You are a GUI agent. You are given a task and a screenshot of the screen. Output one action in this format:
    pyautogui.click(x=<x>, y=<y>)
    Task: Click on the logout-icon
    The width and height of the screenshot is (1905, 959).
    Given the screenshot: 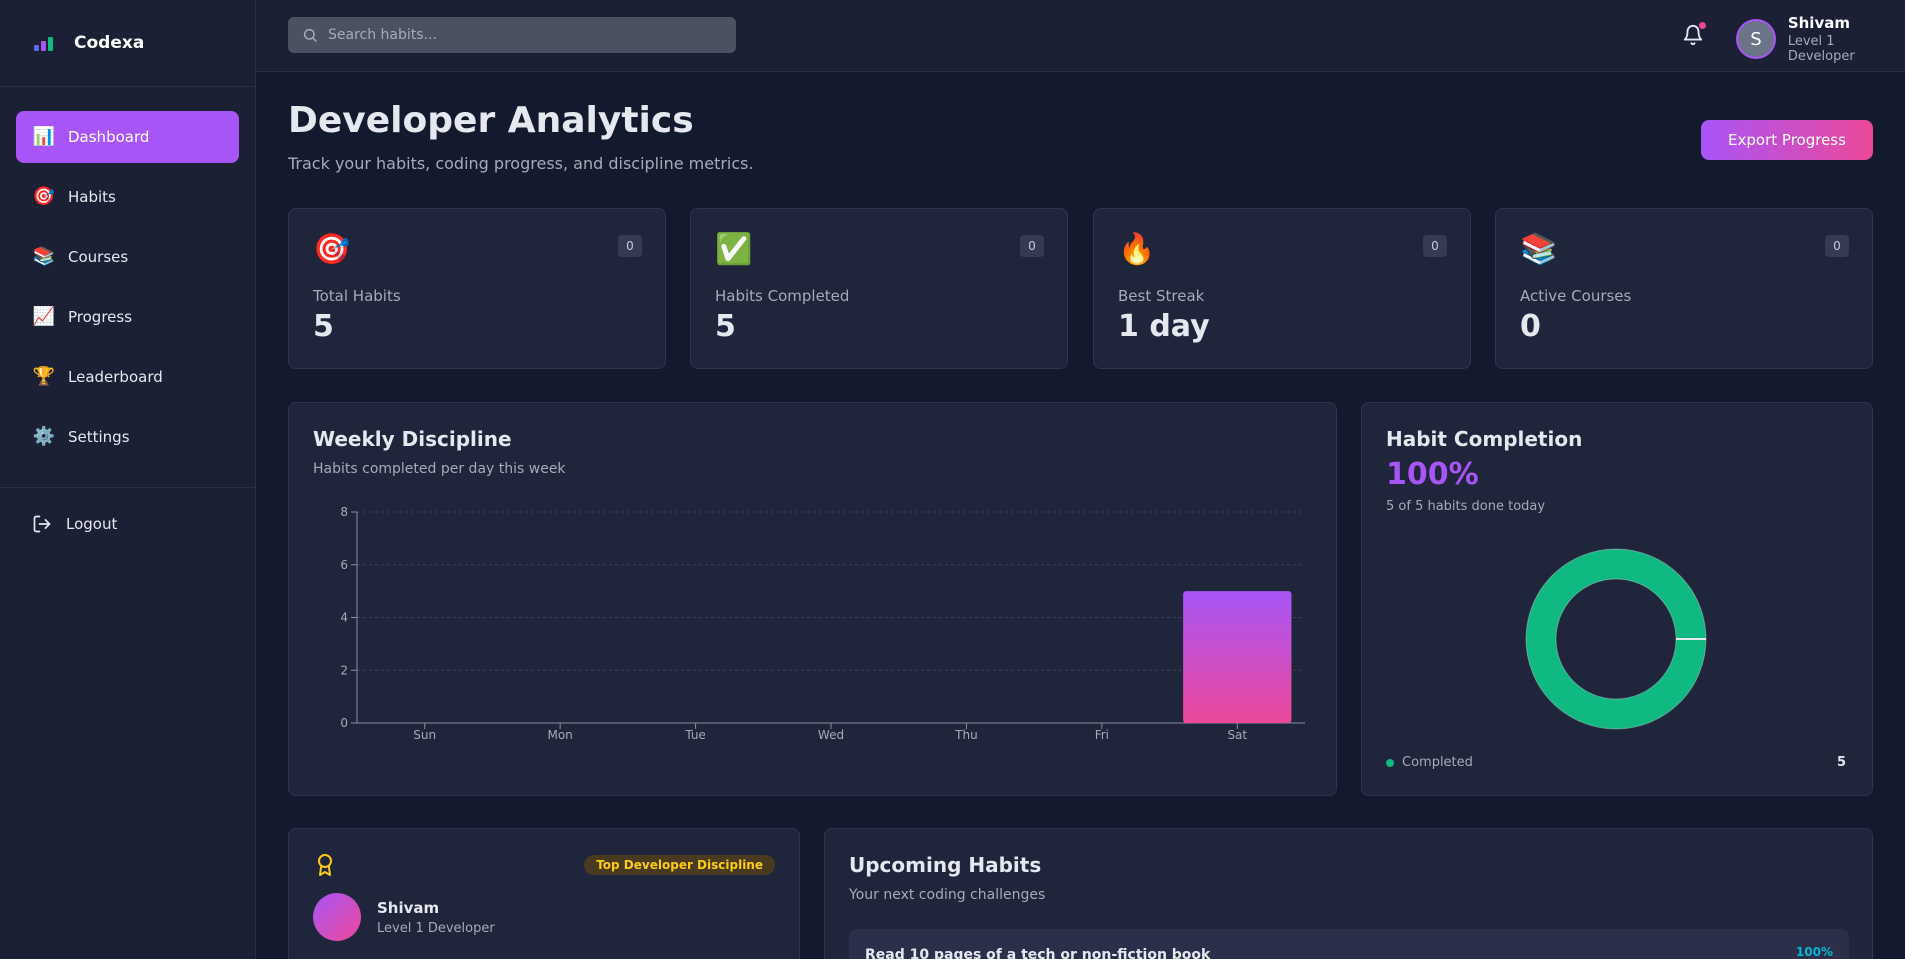 What is the action you would take?
    pyautogui.click(x=42, y=524)
    